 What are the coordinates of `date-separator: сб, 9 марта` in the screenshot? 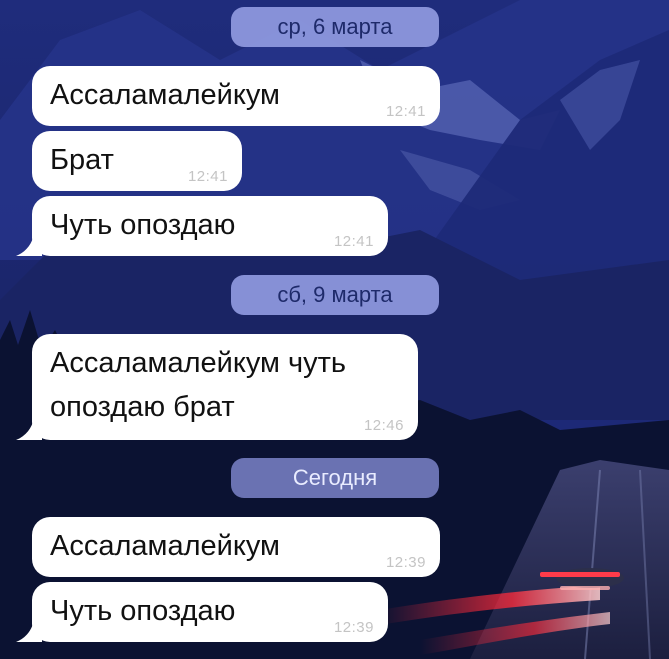 It's located at (335, 295).